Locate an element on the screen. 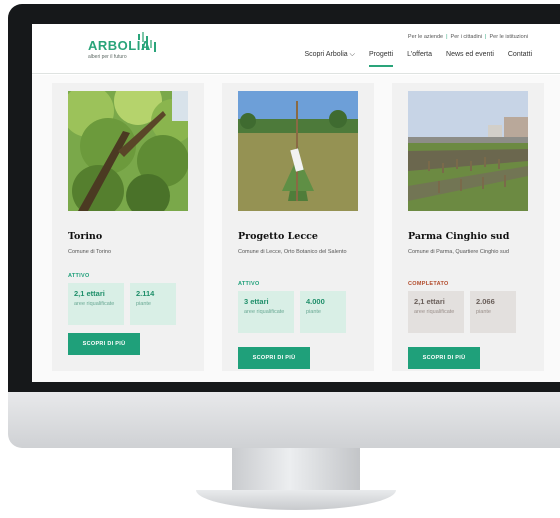 The image size is (560, 518). project-photo-torino is located at coordinates (128, 151).